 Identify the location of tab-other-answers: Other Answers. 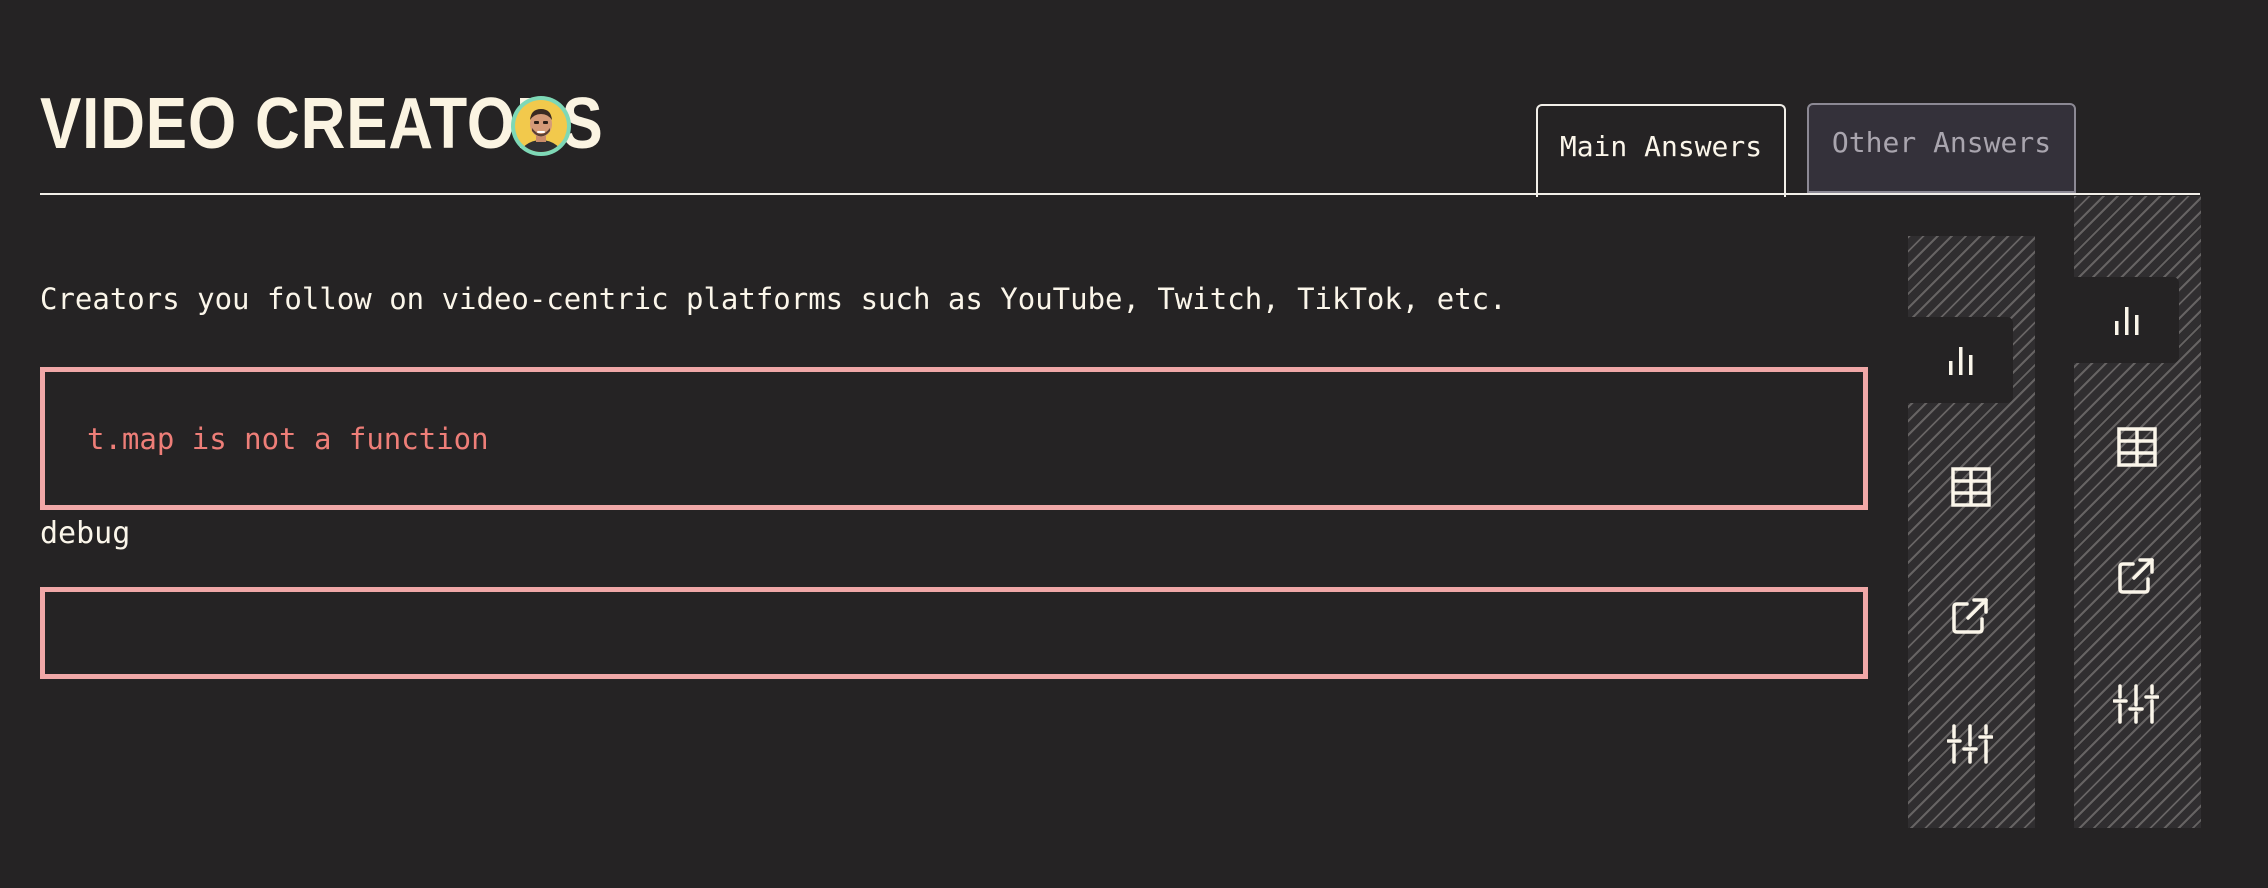
(1941, 148).